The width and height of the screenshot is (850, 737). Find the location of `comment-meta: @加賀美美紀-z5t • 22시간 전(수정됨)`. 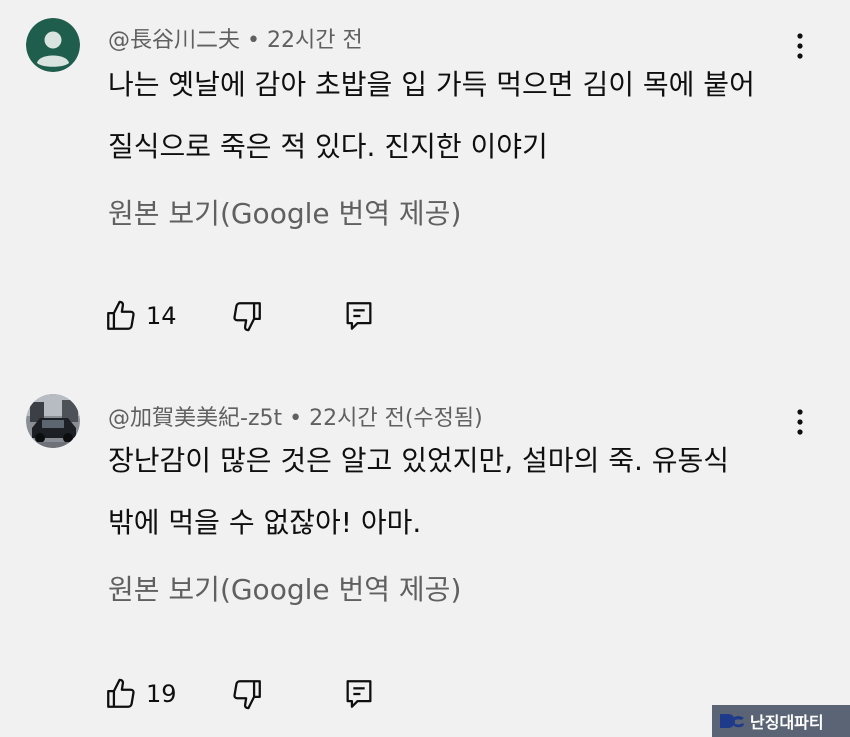

comment-meta: @加賀美美紀-z5t • 22시간 전(수정됨) is located at coordinates (295, 416).